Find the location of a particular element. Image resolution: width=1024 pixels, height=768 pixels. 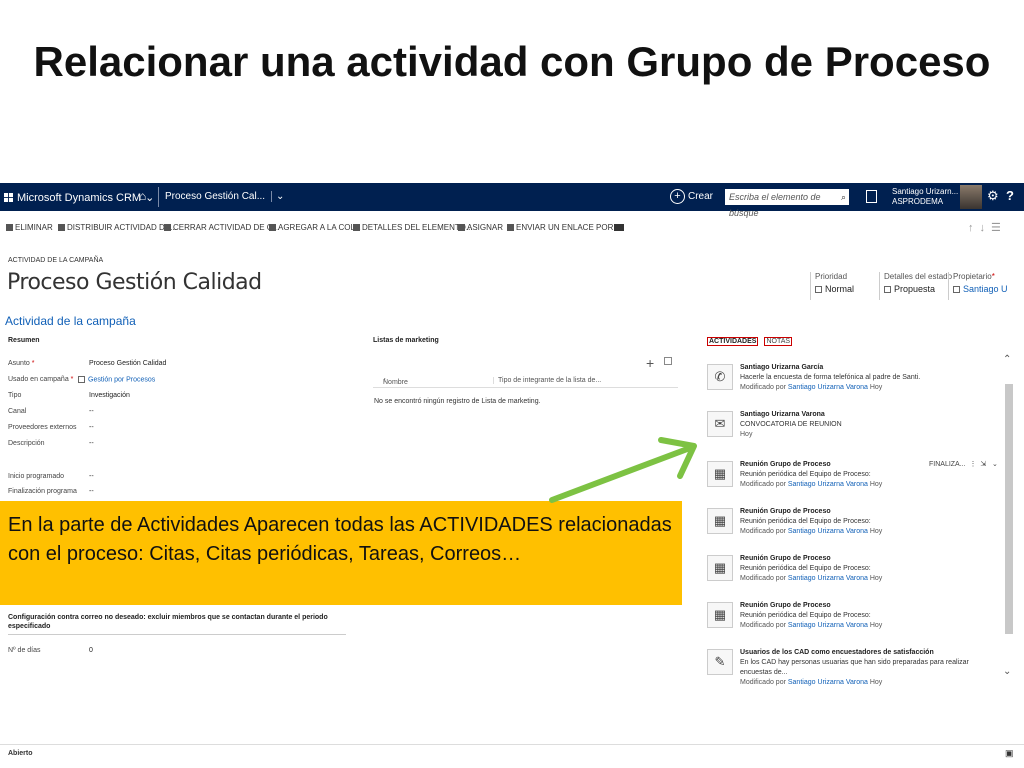

phone-call-icon: ✆ is located at coordinates (720, 377).